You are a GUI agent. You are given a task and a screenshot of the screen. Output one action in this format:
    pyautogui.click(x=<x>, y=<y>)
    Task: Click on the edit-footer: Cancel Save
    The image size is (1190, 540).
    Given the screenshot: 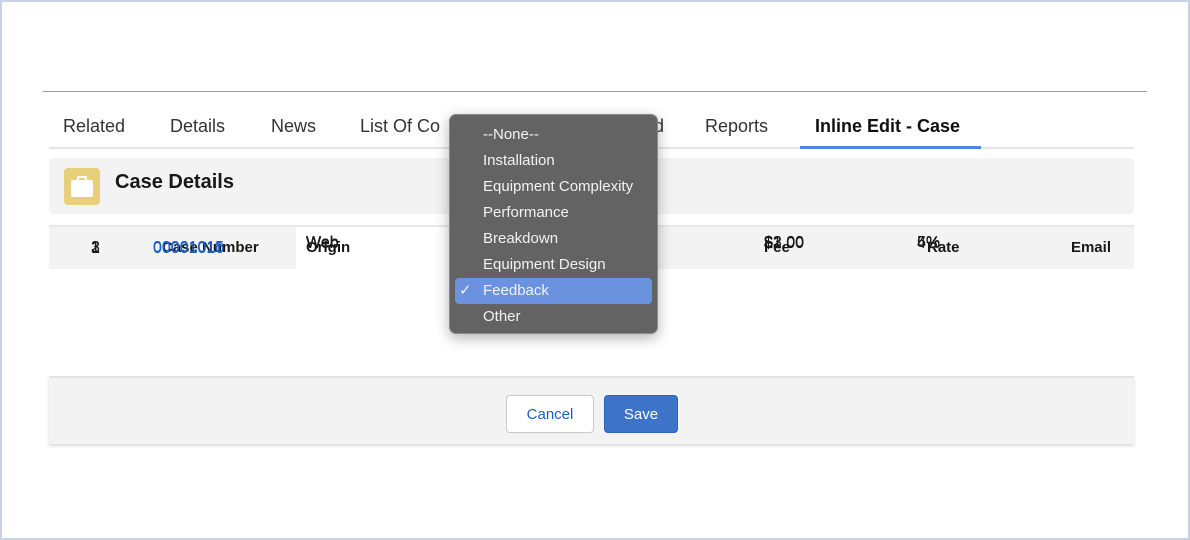 What is the action you would take?
    pyautogui.click(x=591, y=410)
    